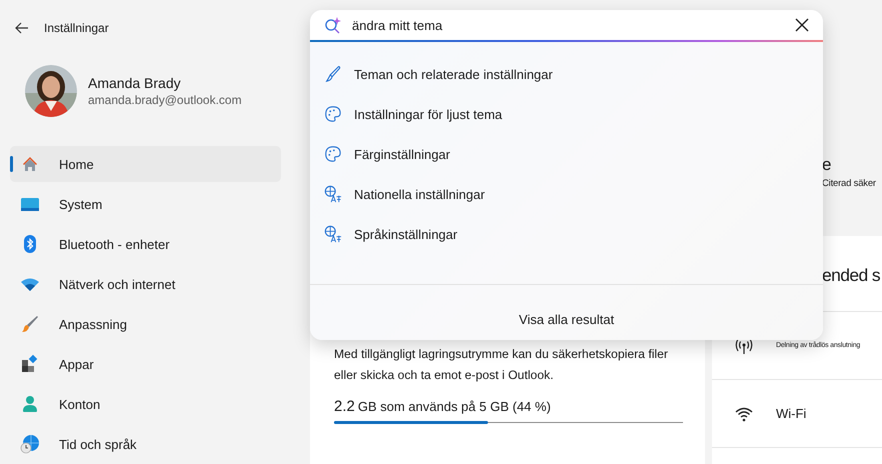 The height and width of the screenshot is (464, 882). I want to click on user-email: amanda.brady@outlook.com, so click(165, 100).